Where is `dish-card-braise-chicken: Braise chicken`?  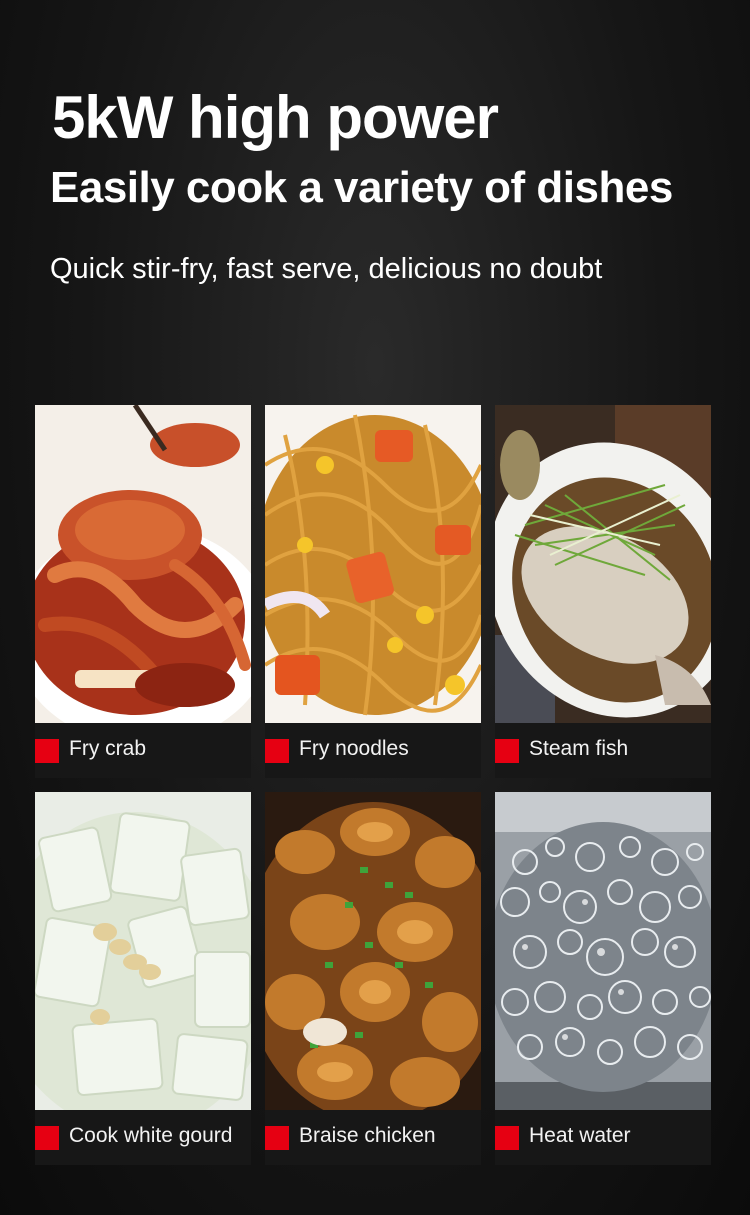
dish-card-braise-chicken: Braise chicken is located at coordinates (373, 978).